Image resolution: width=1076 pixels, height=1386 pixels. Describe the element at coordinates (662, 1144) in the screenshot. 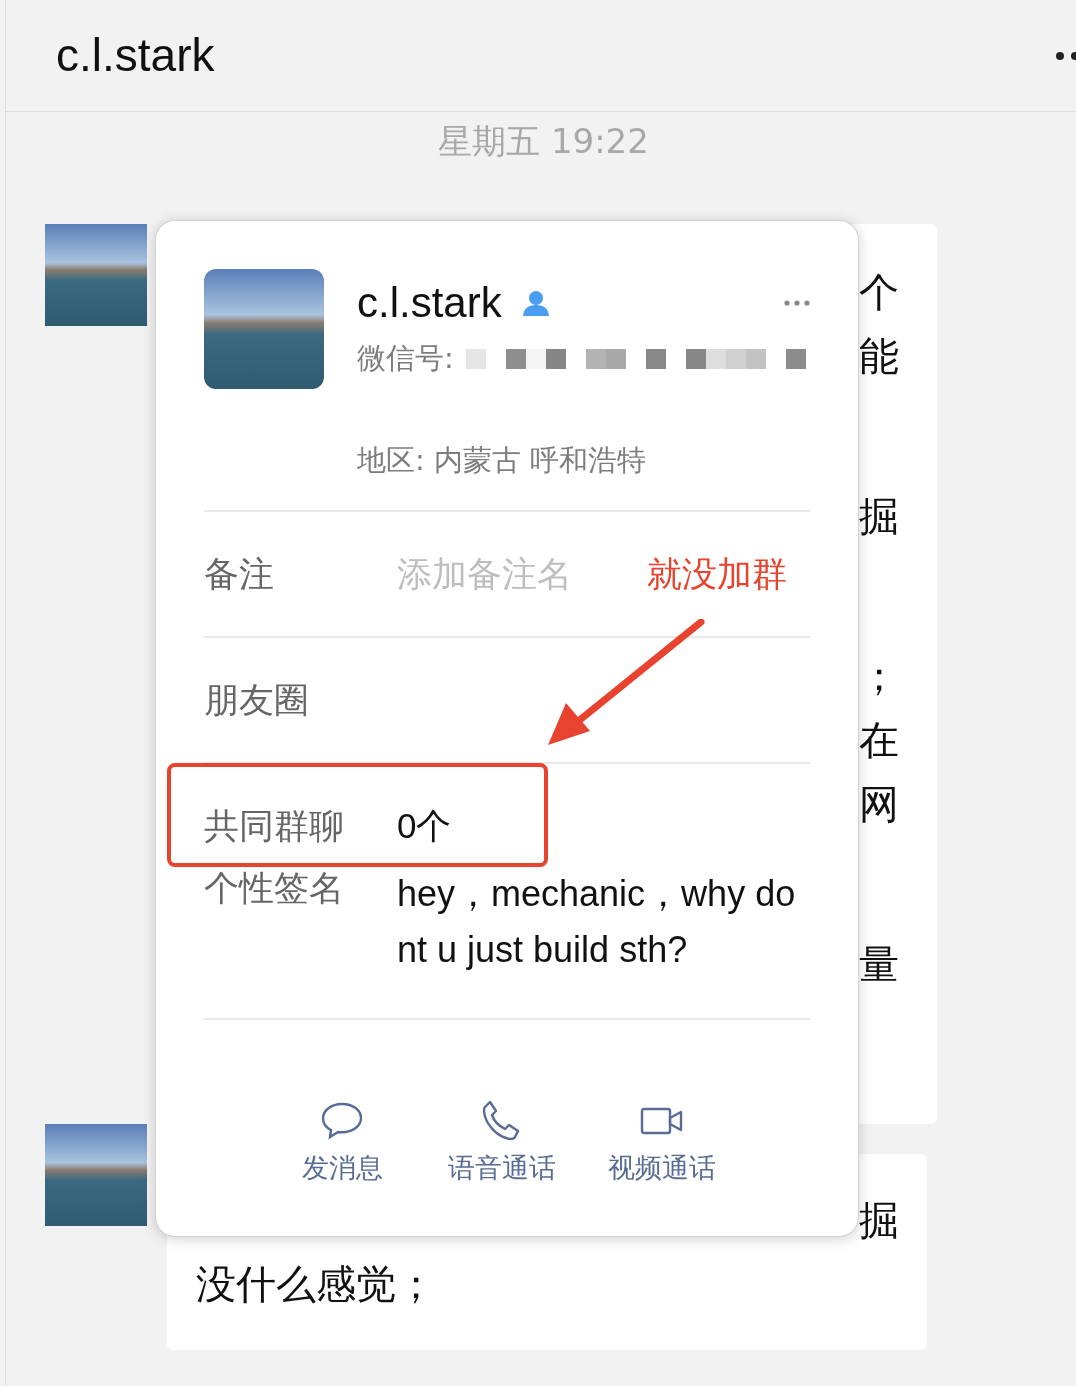

I see `action-button: 视频通话` at that location.